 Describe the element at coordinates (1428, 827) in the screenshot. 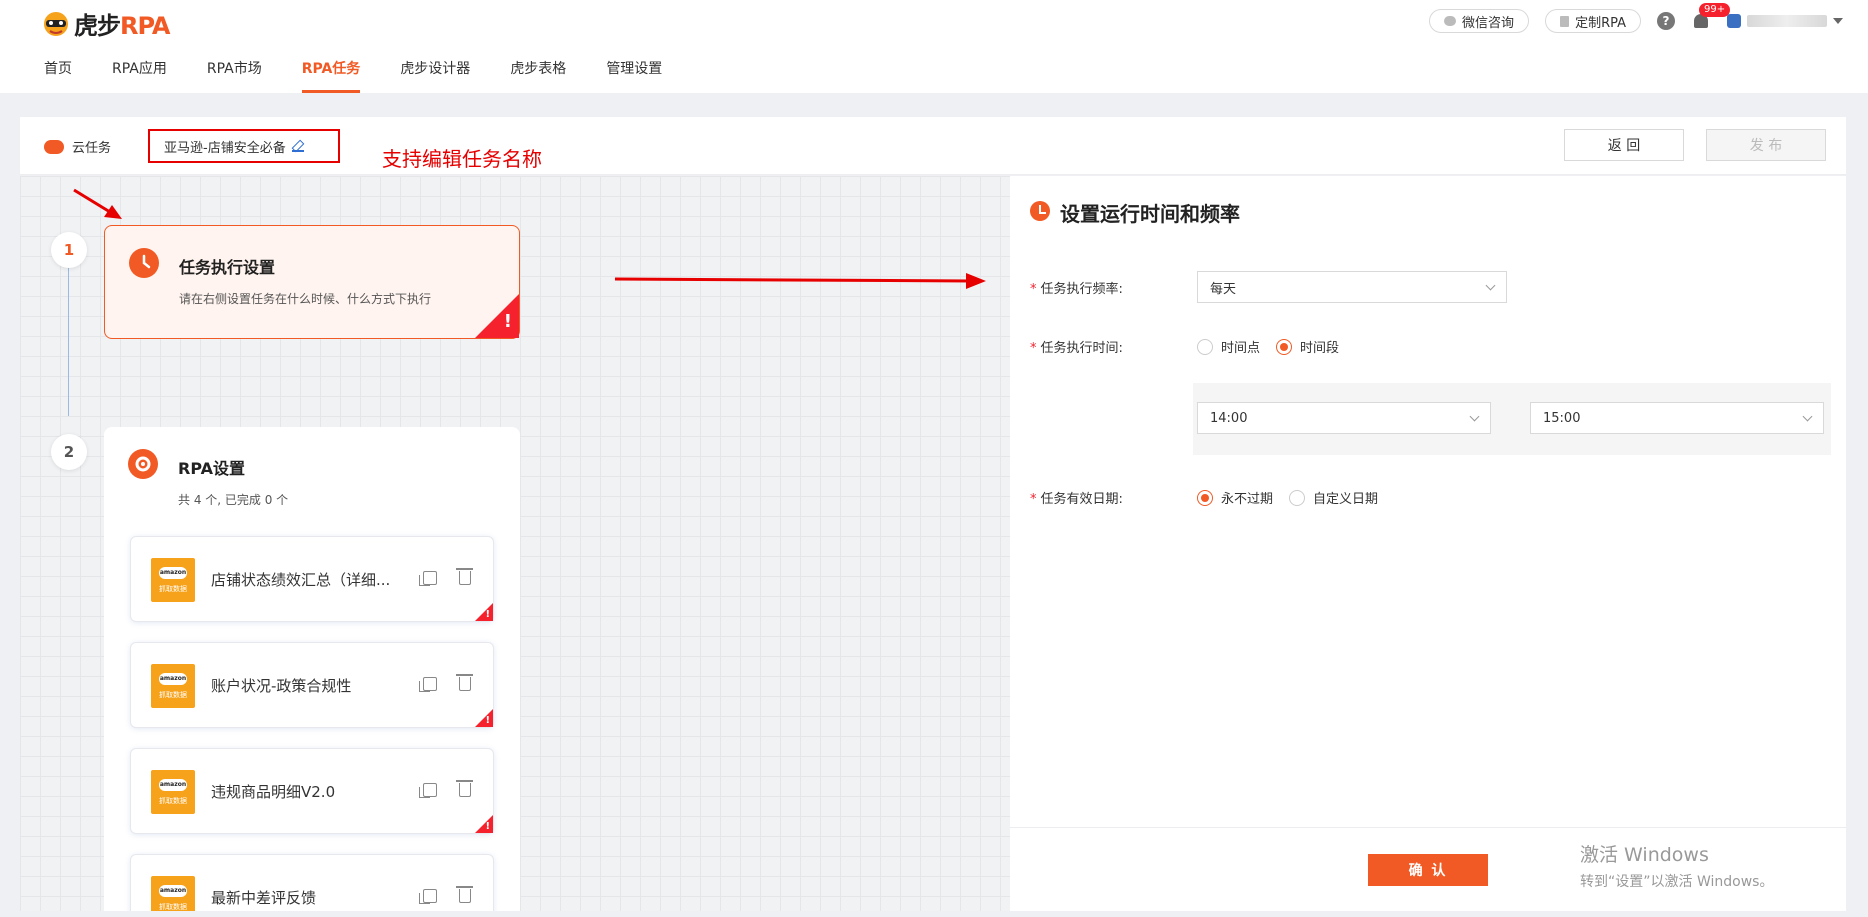

I see `panel-footer-divider` at that location.